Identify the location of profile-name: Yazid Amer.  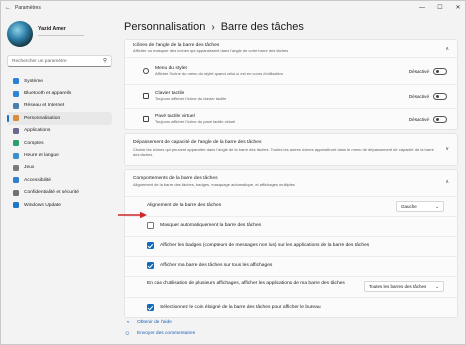
(52, 29).